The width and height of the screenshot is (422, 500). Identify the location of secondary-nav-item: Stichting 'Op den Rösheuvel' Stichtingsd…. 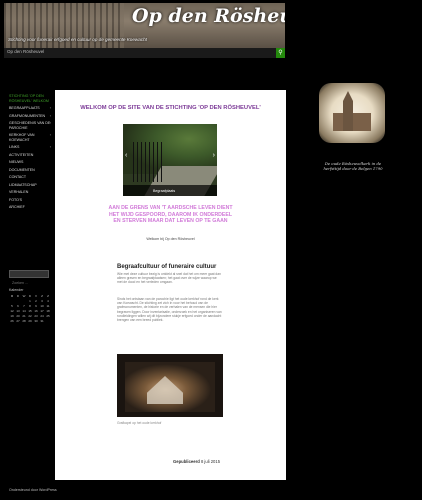
(55, 77).